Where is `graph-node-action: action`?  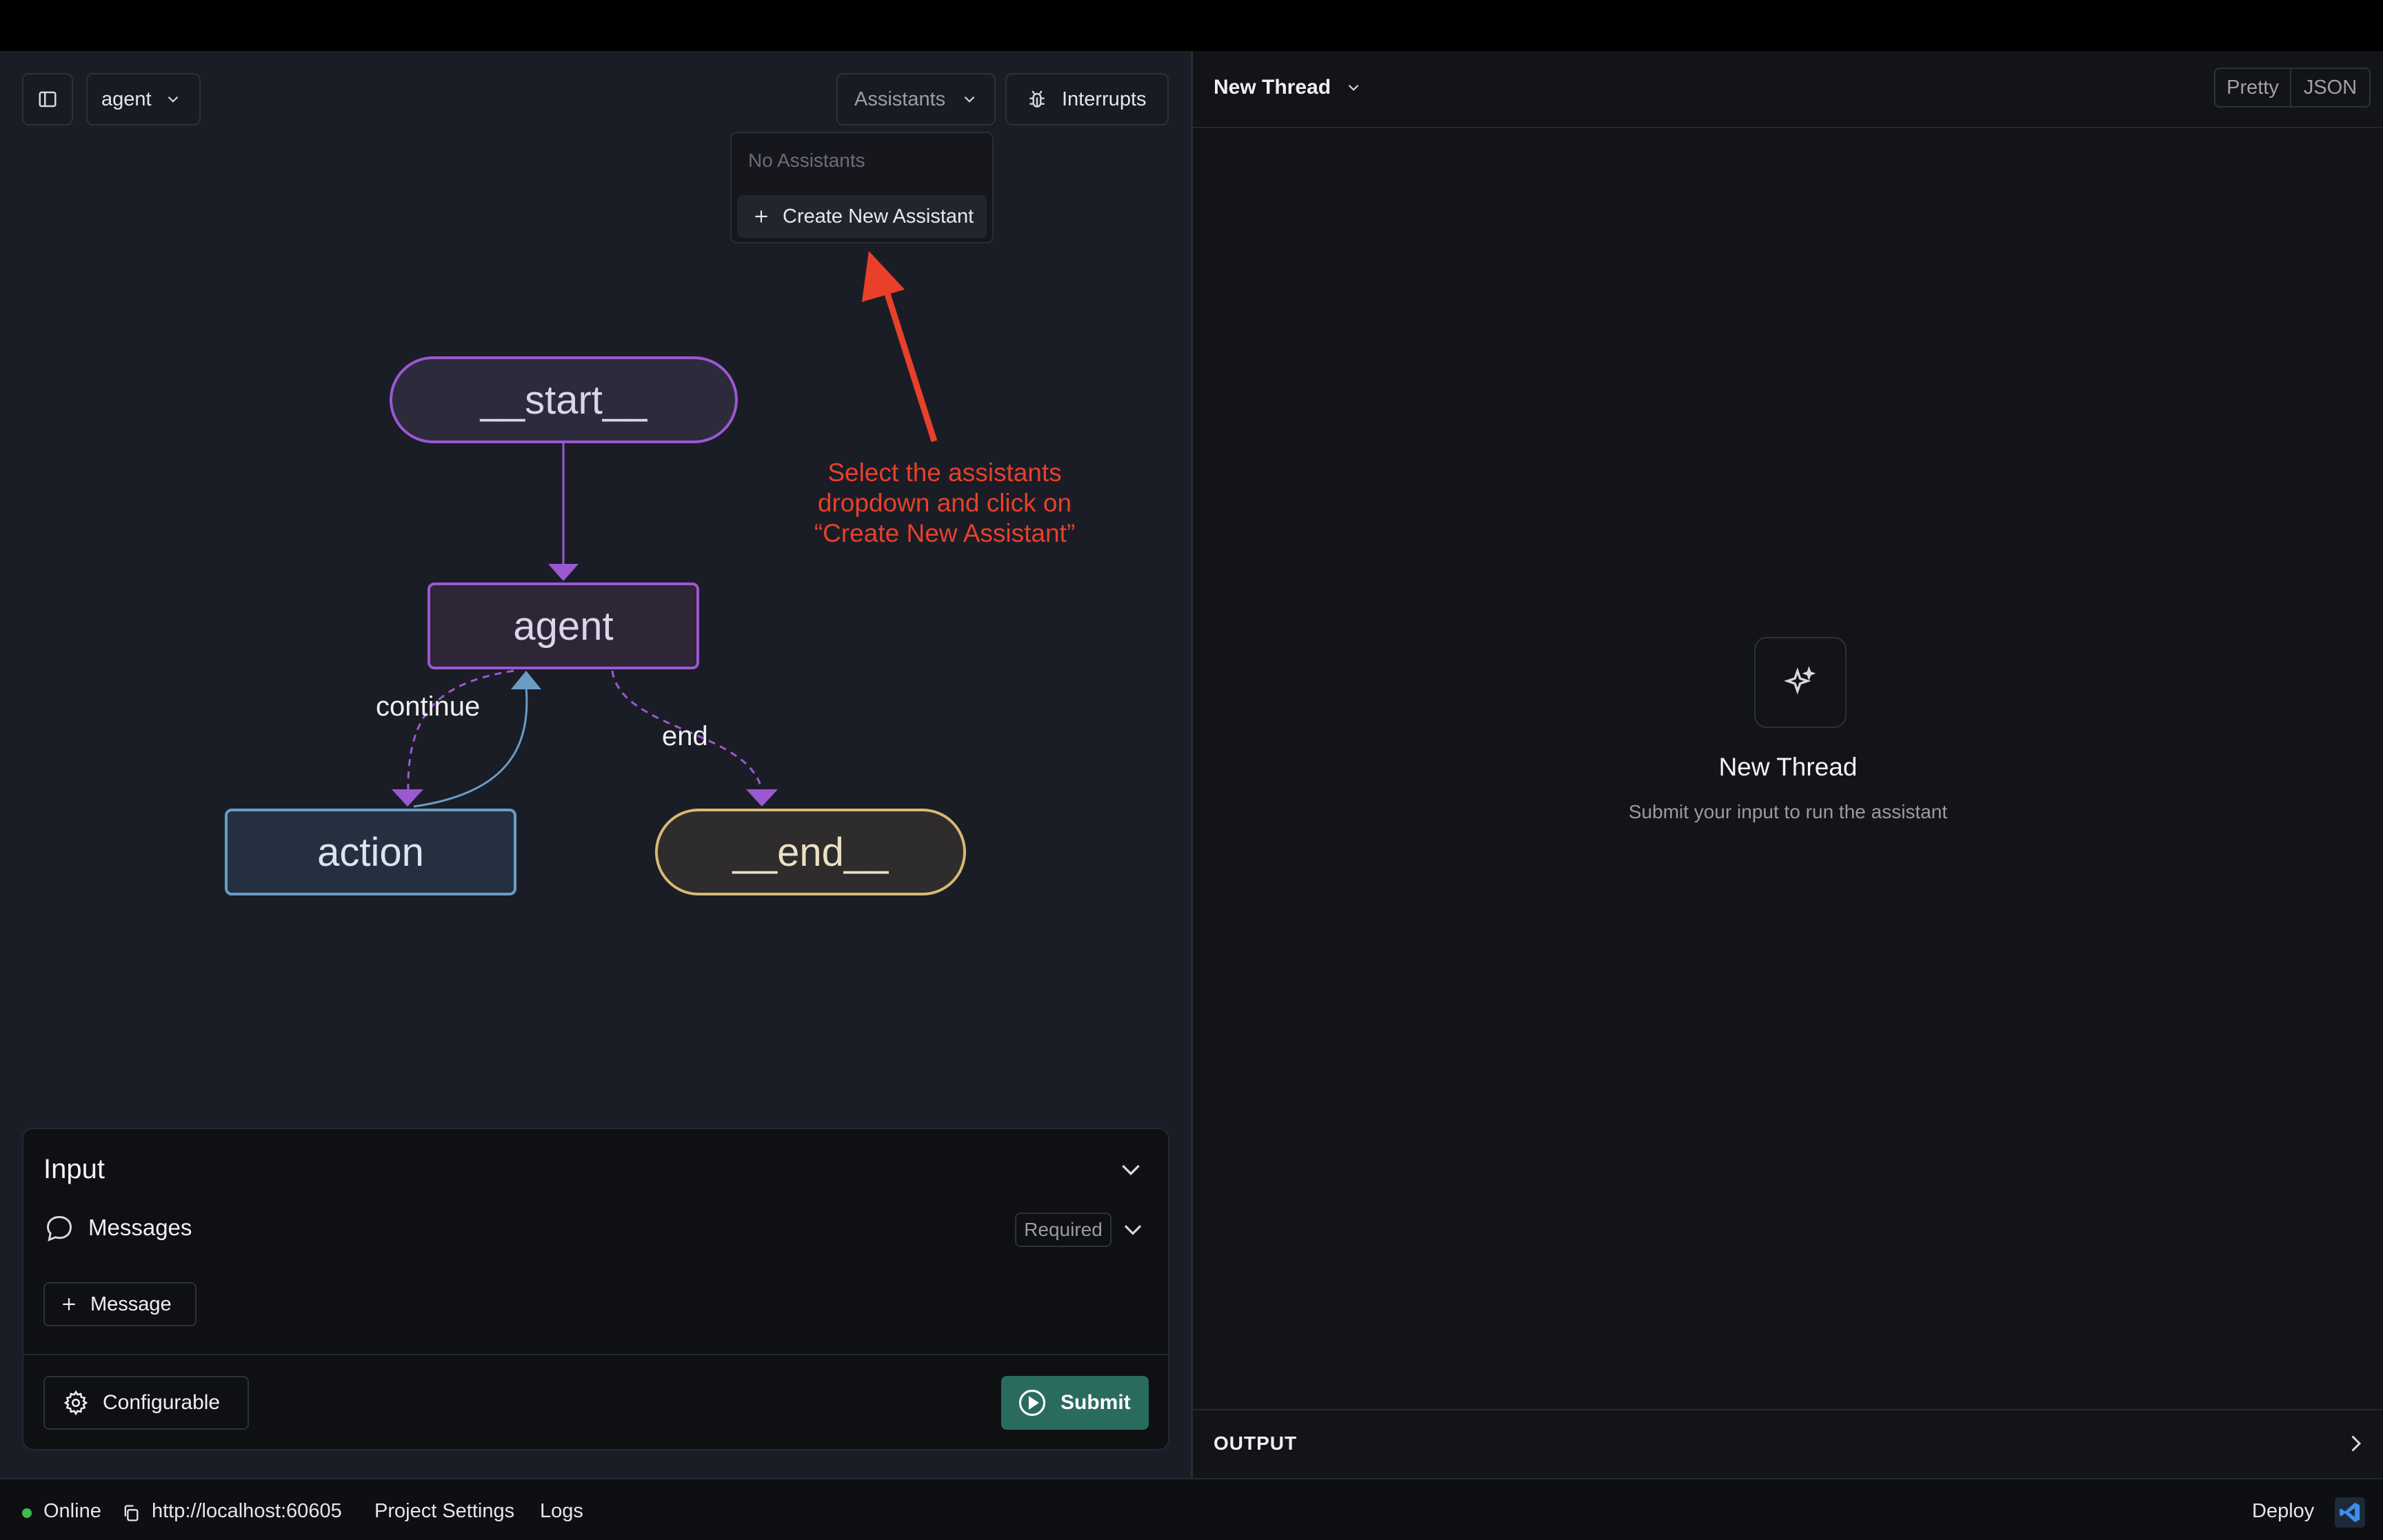
graph-node-action: action is located at coordinates (370, 852).